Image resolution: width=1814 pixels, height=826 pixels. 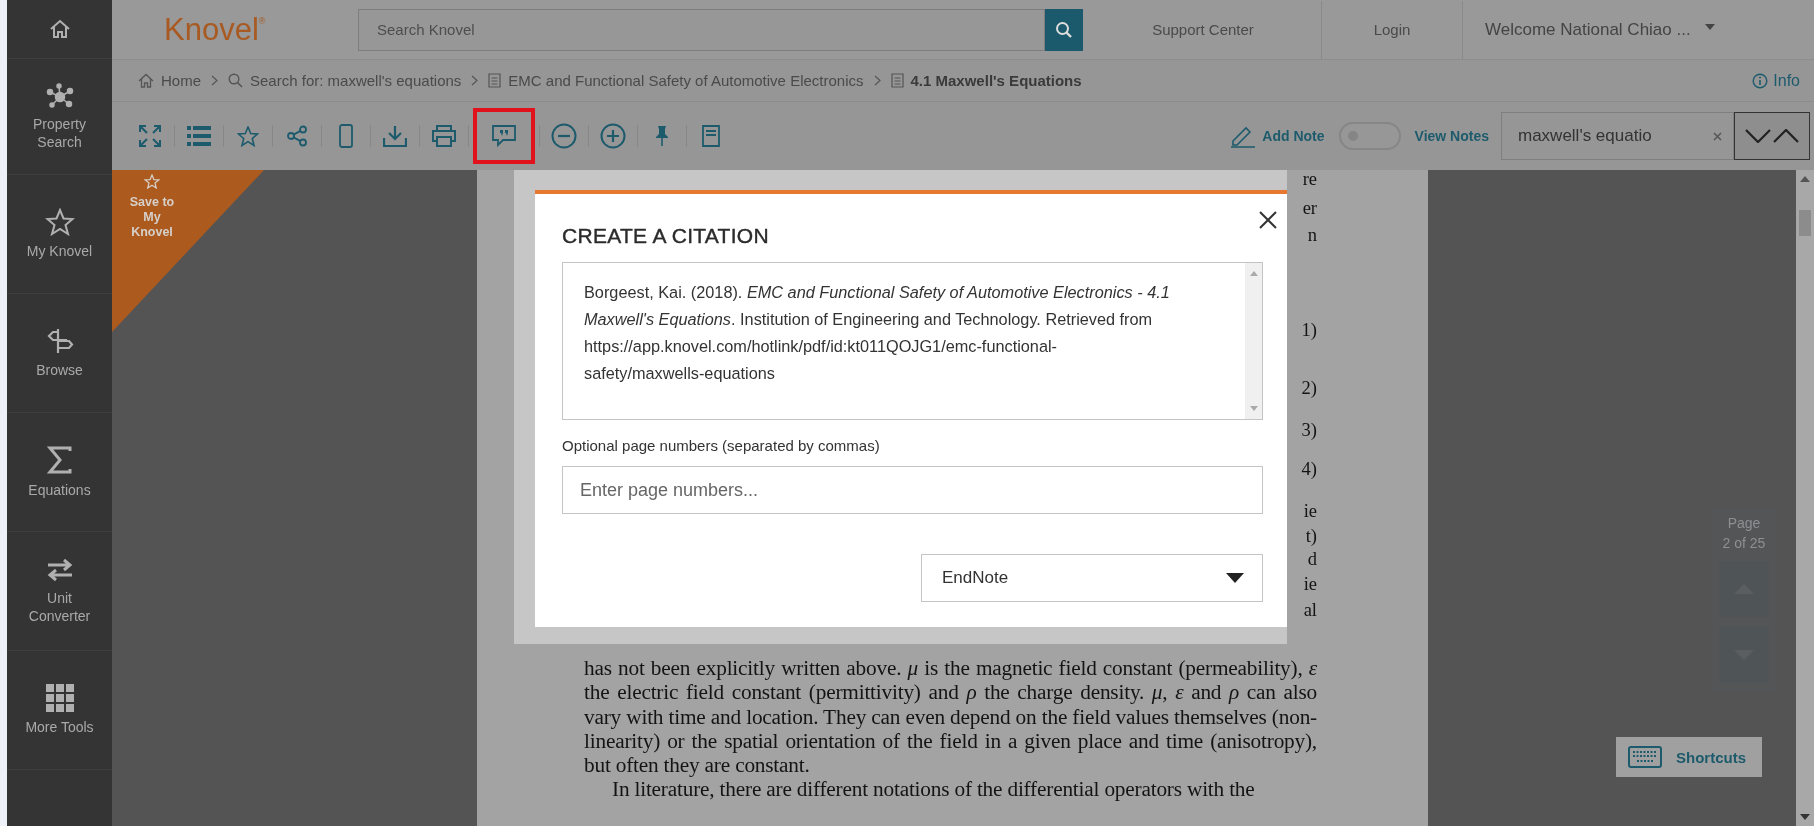 What do you see at coordinates (1717, 136) in the screenshot?
I see `clear-icon` at bounding box center [1717, 136].